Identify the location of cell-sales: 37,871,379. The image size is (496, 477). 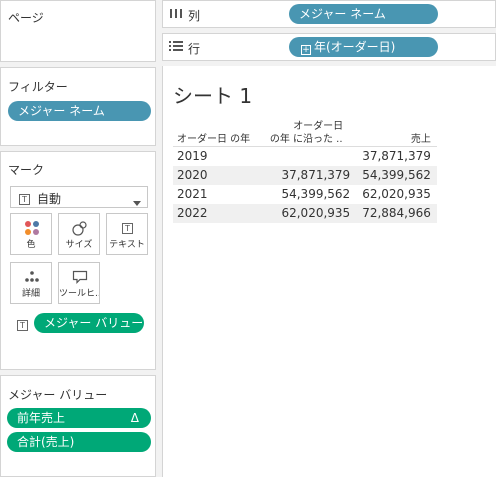
(396, 156).